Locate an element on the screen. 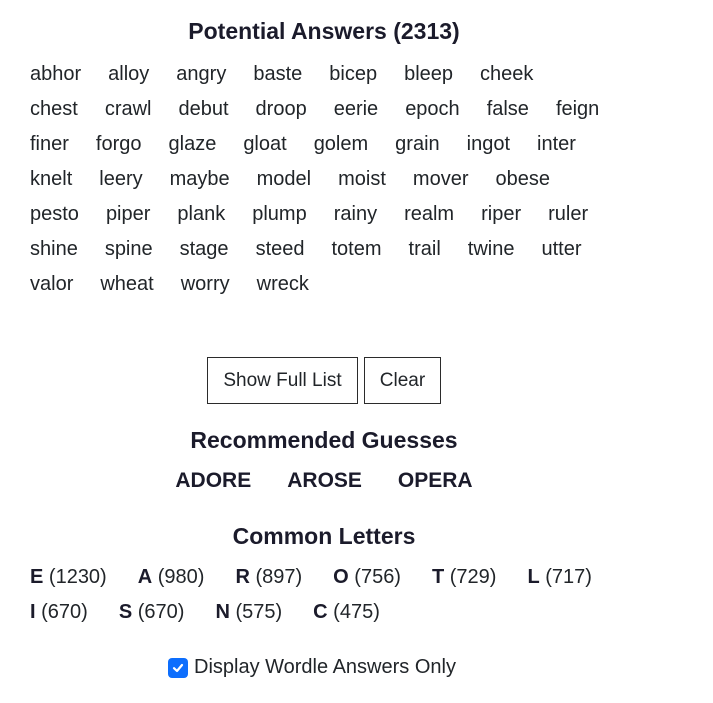 This screenshot has width=713, height=703. answer-word: cheek is located at coordinates (506, 74).